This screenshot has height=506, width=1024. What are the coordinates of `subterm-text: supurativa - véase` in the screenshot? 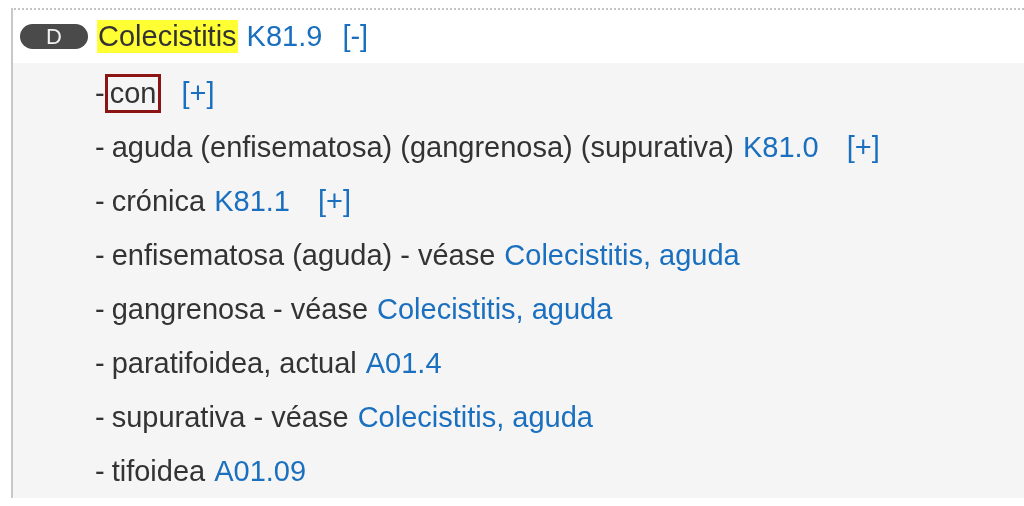 It's located at (230, 417).